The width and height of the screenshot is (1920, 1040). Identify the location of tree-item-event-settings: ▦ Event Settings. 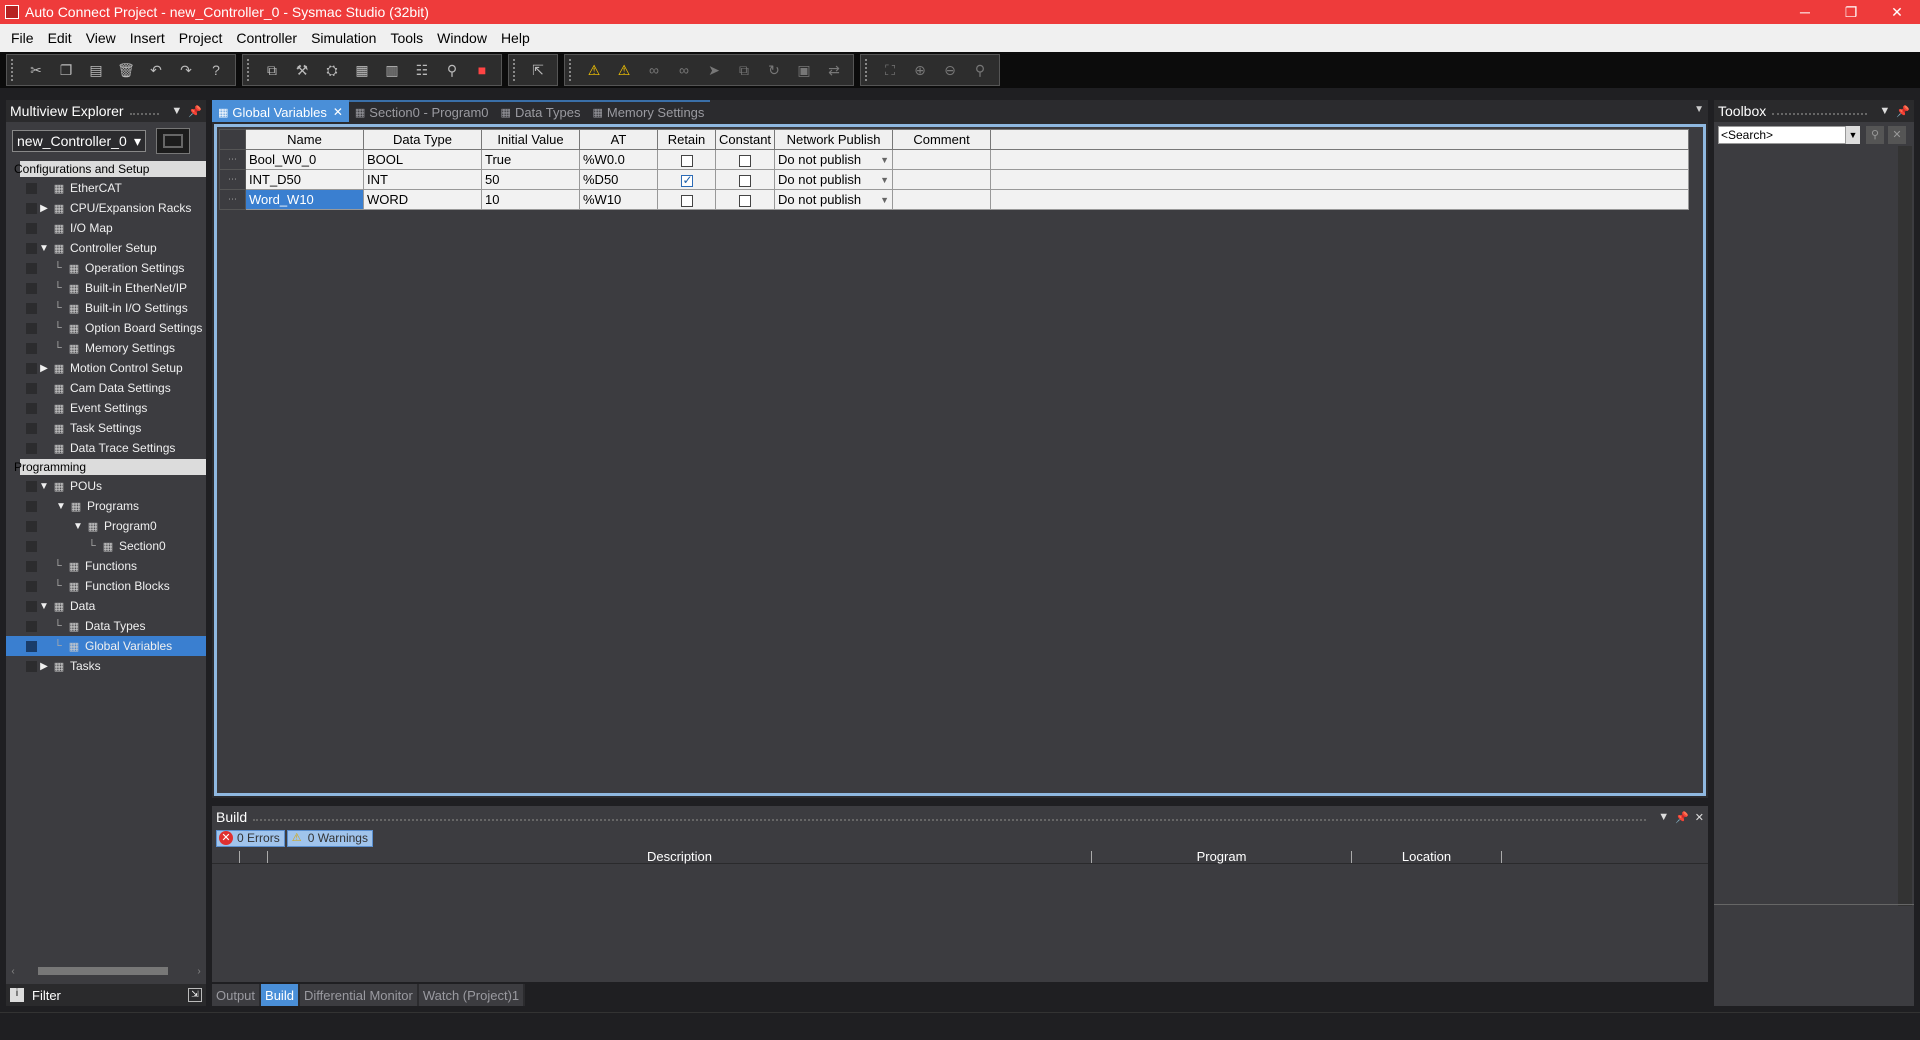
(106, 408).